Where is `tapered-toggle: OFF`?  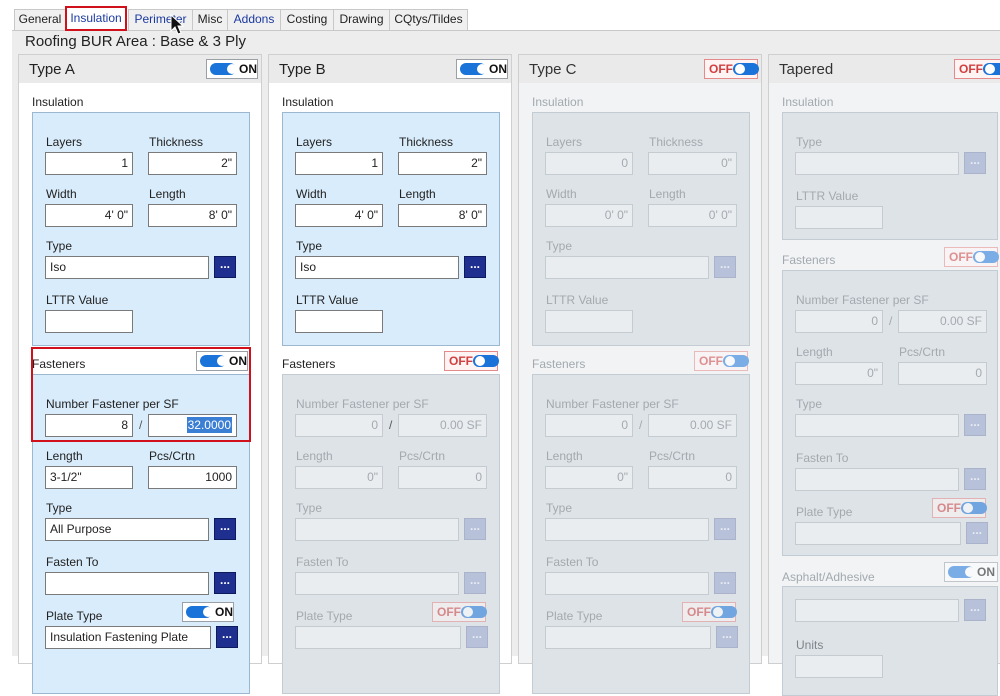
tapered-toggle: OFF is located at coordinates (977, 69).